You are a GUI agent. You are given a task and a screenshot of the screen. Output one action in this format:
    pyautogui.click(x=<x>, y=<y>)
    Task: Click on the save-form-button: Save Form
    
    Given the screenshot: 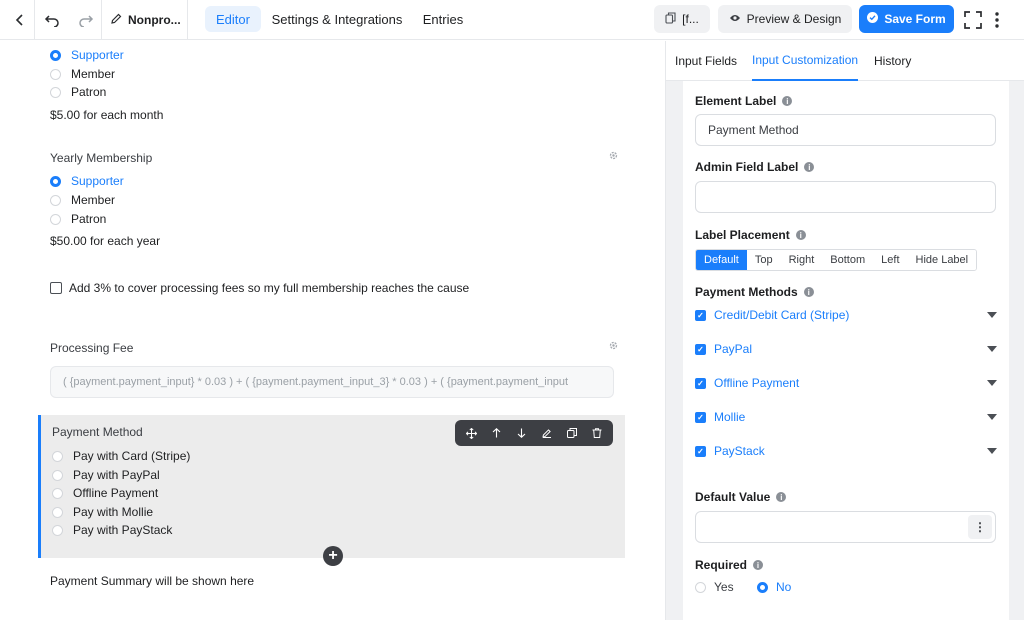 What is the action you would take?
    pyautogui.click(x=906, y=19)
    